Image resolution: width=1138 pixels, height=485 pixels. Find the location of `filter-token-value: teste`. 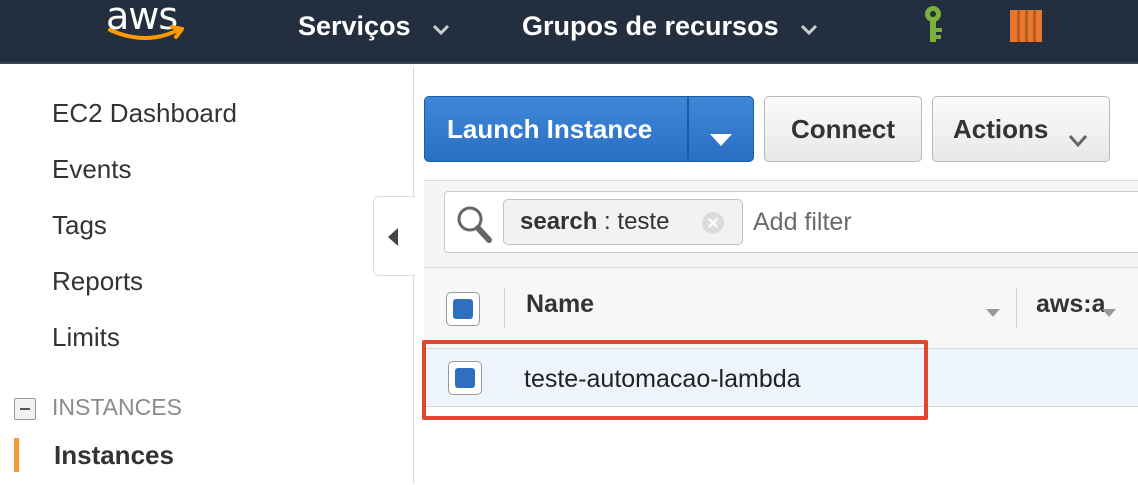

filter-token-value: teste is located at coordinates (643, 221).